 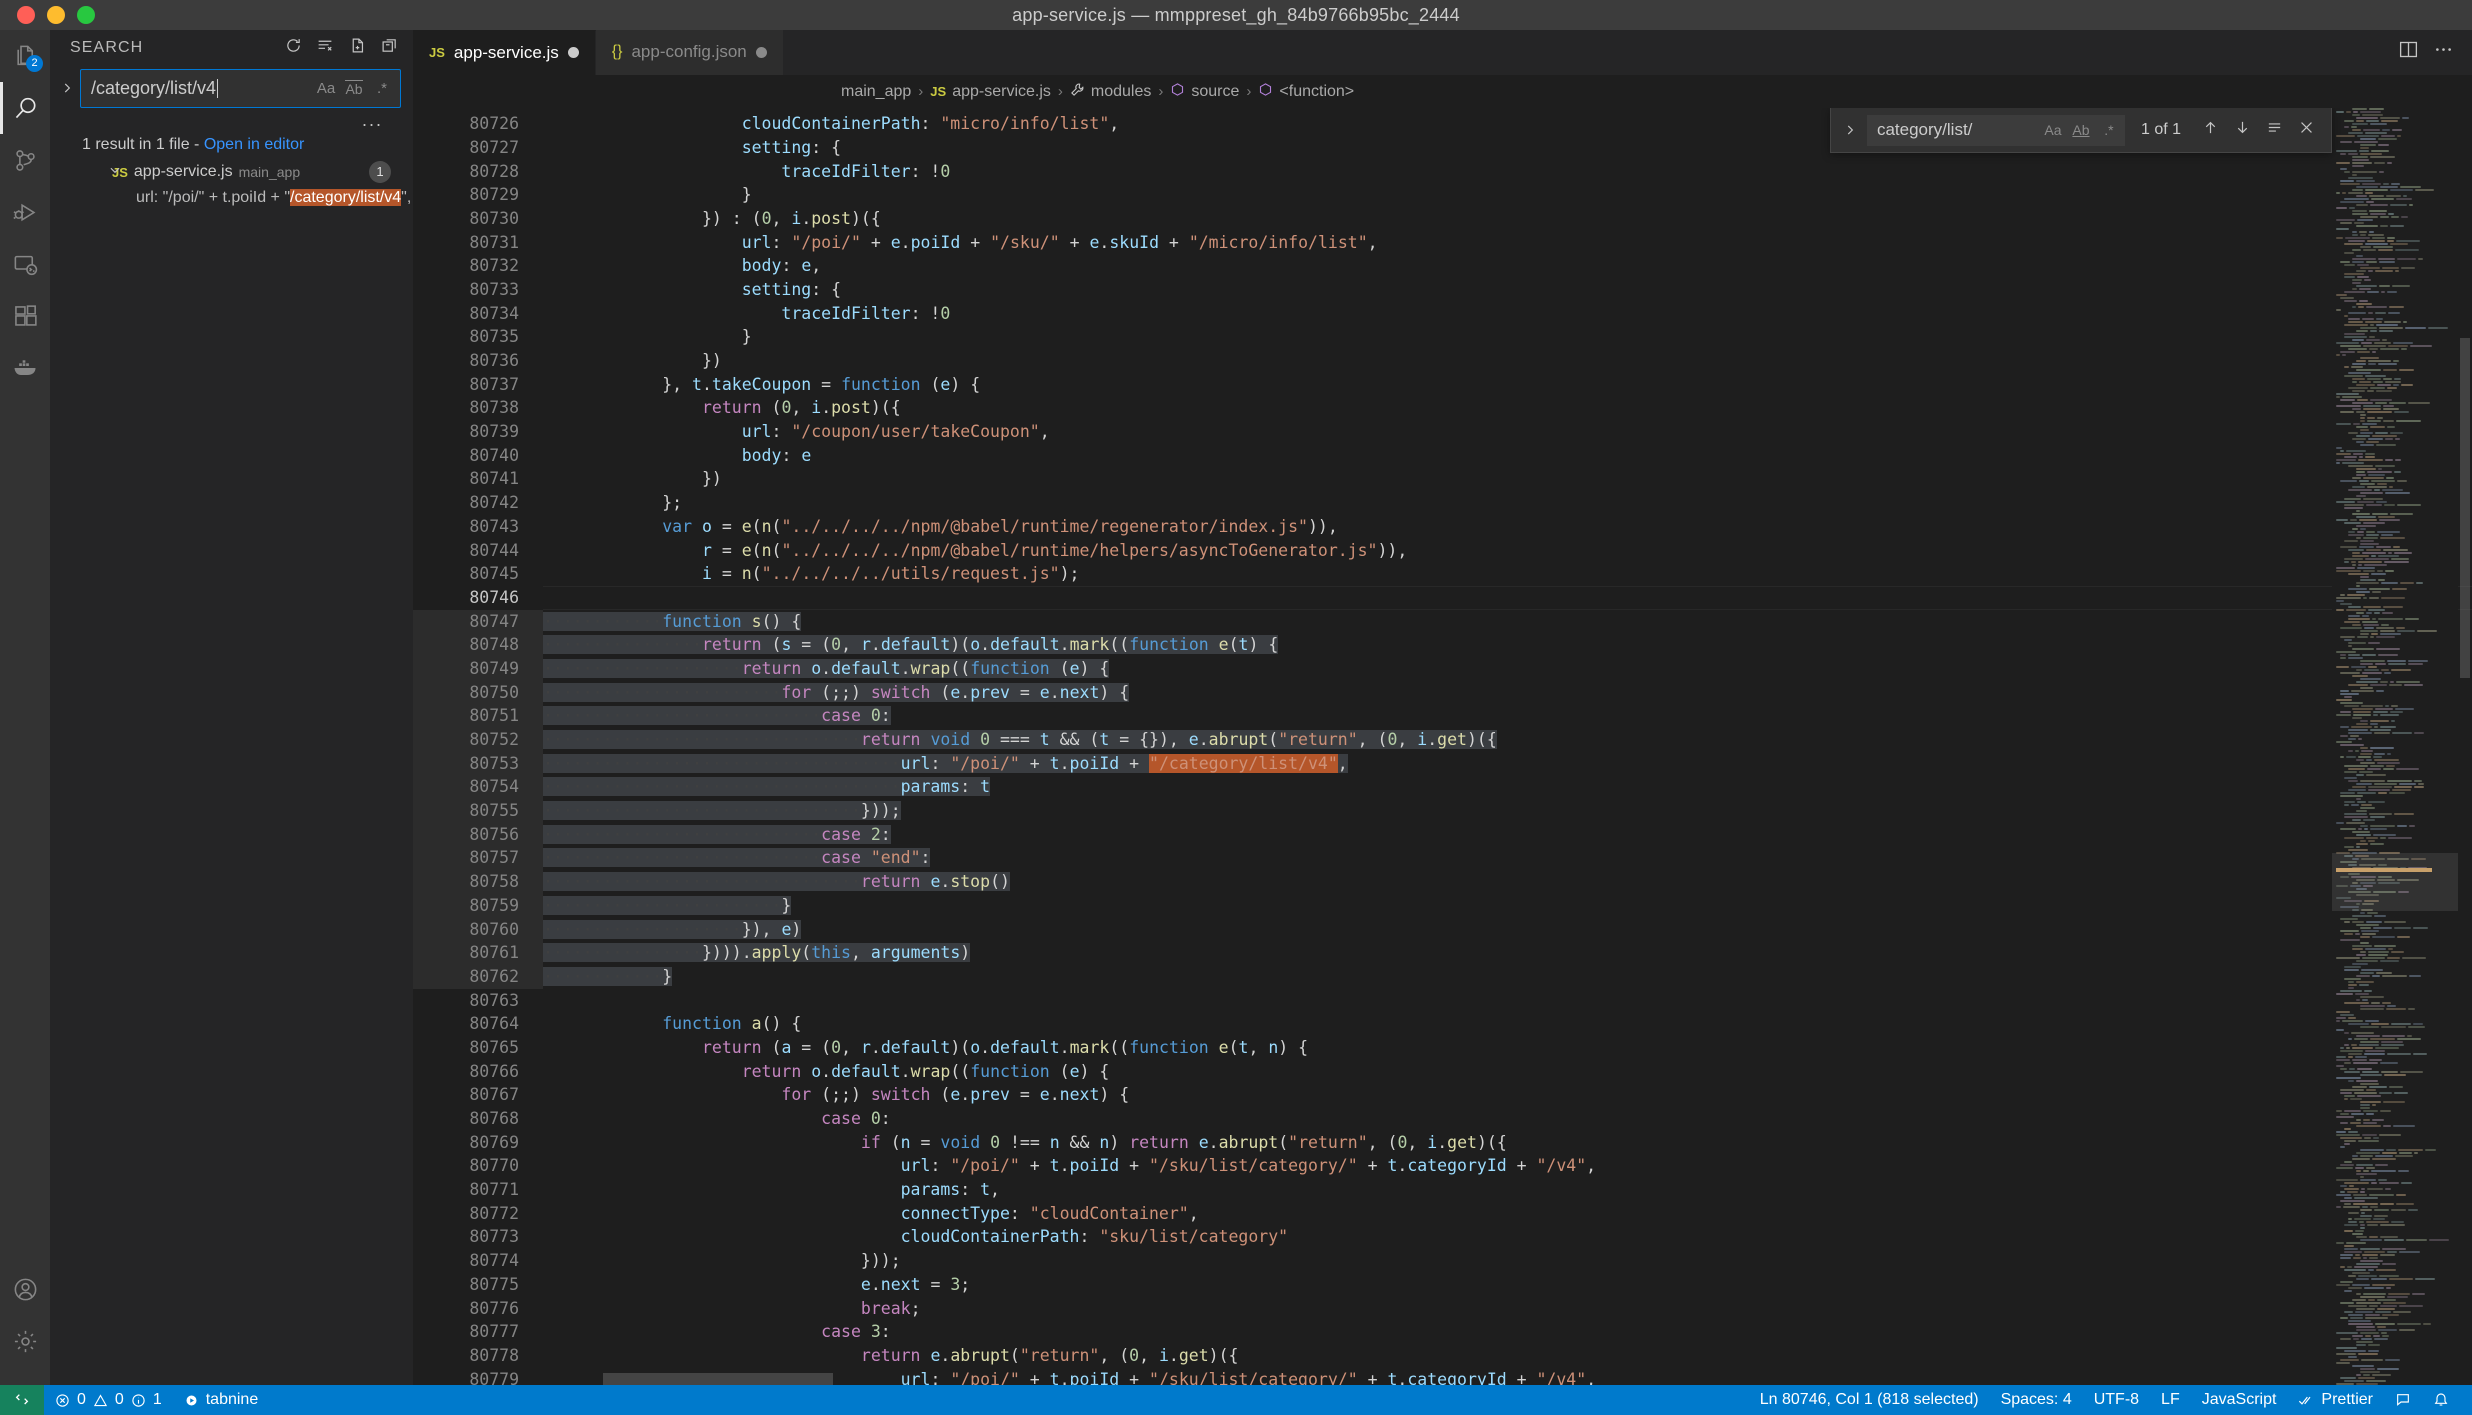 What do you see at coordinates (2239, 1400) in the screenshot?
I see `status-language-mode: JavaScript` at bounding box center [2239, 1400].